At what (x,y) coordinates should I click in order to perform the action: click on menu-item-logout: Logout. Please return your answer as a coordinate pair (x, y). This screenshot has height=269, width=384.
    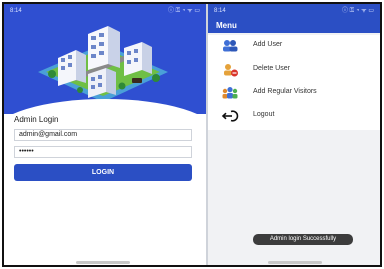
    Looking at the image, I should click on (294, 116).